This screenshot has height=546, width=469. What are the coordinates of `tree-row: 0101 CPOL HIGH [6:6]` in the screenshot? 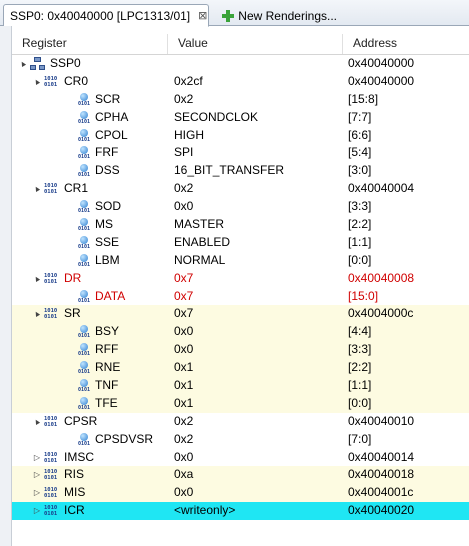 It's located at (240, 136).